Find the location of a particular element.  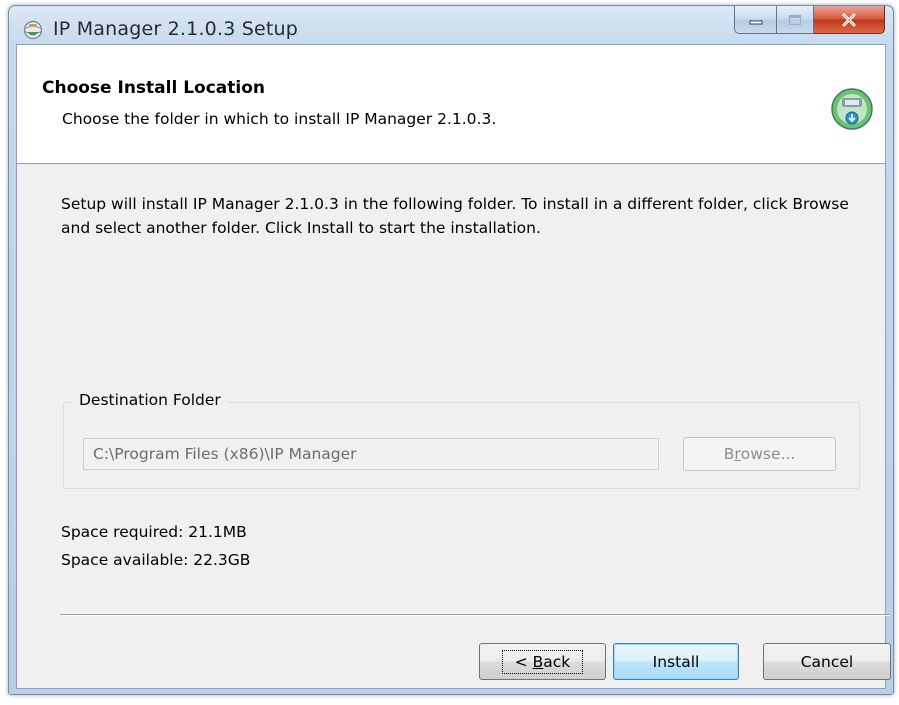

back-button: < Back is located at coordinates (542, 661).